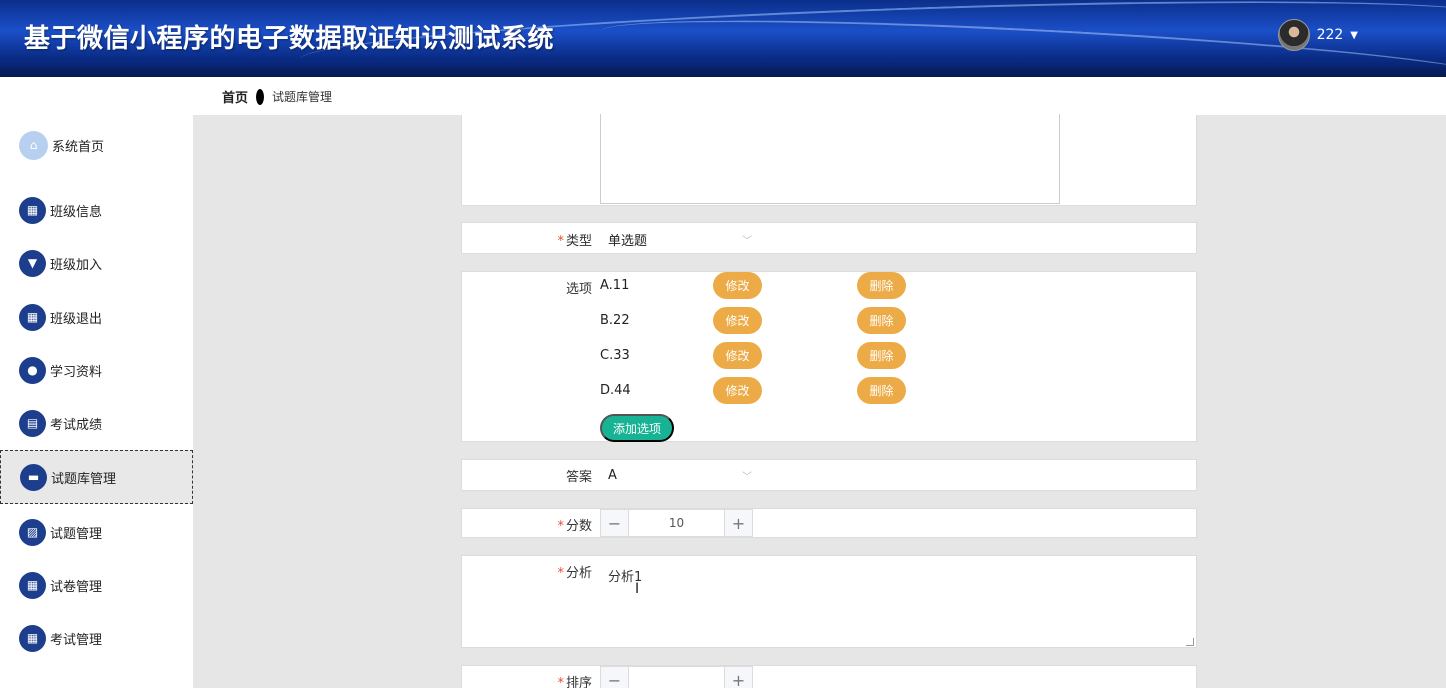 This screenshot has height=688, width=1446. I want to click on type-label: * 类型, so click(574, 241).